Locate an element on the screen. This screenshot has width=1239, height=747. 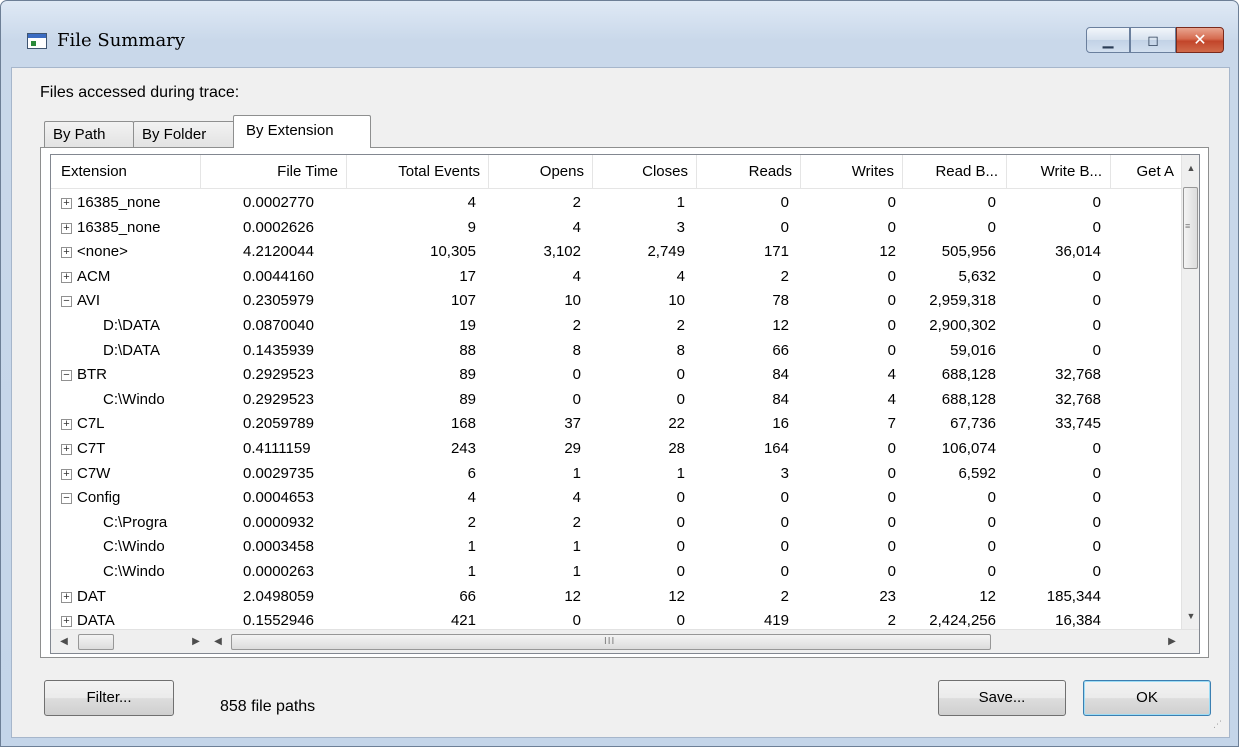
title-bar: File Summary ▁ ◻ ✕ is located at coordinates (619, 34).